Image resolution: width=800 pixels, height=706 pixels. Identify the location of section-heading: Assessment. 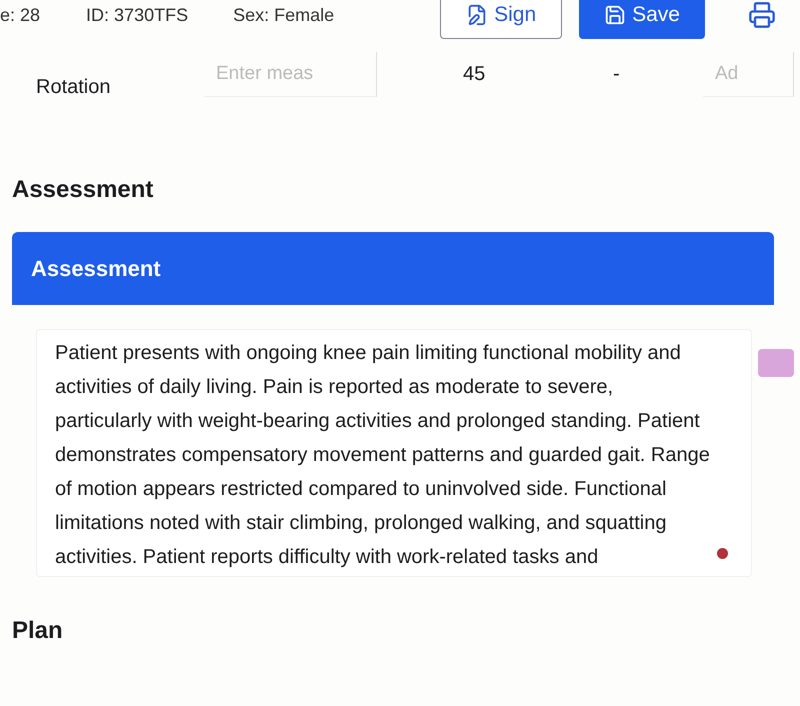
(83, 190).